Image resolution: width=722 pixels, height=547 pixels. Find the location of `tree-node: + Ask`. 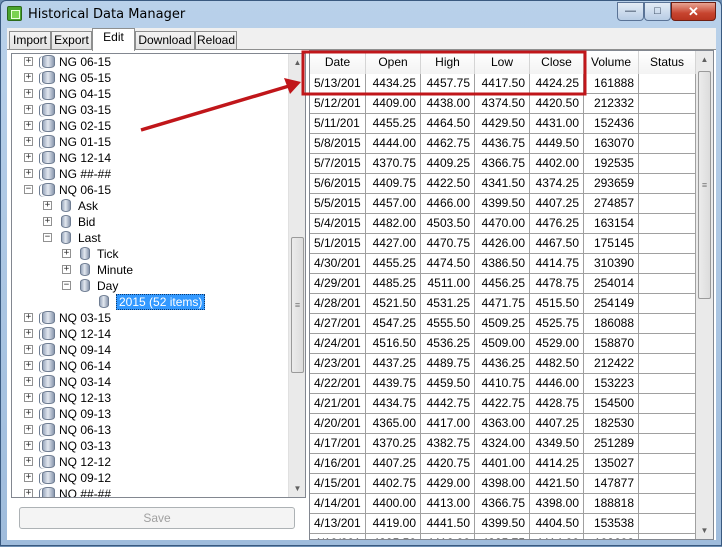

tree-node: + Ask is located at coordinates (150, 206).